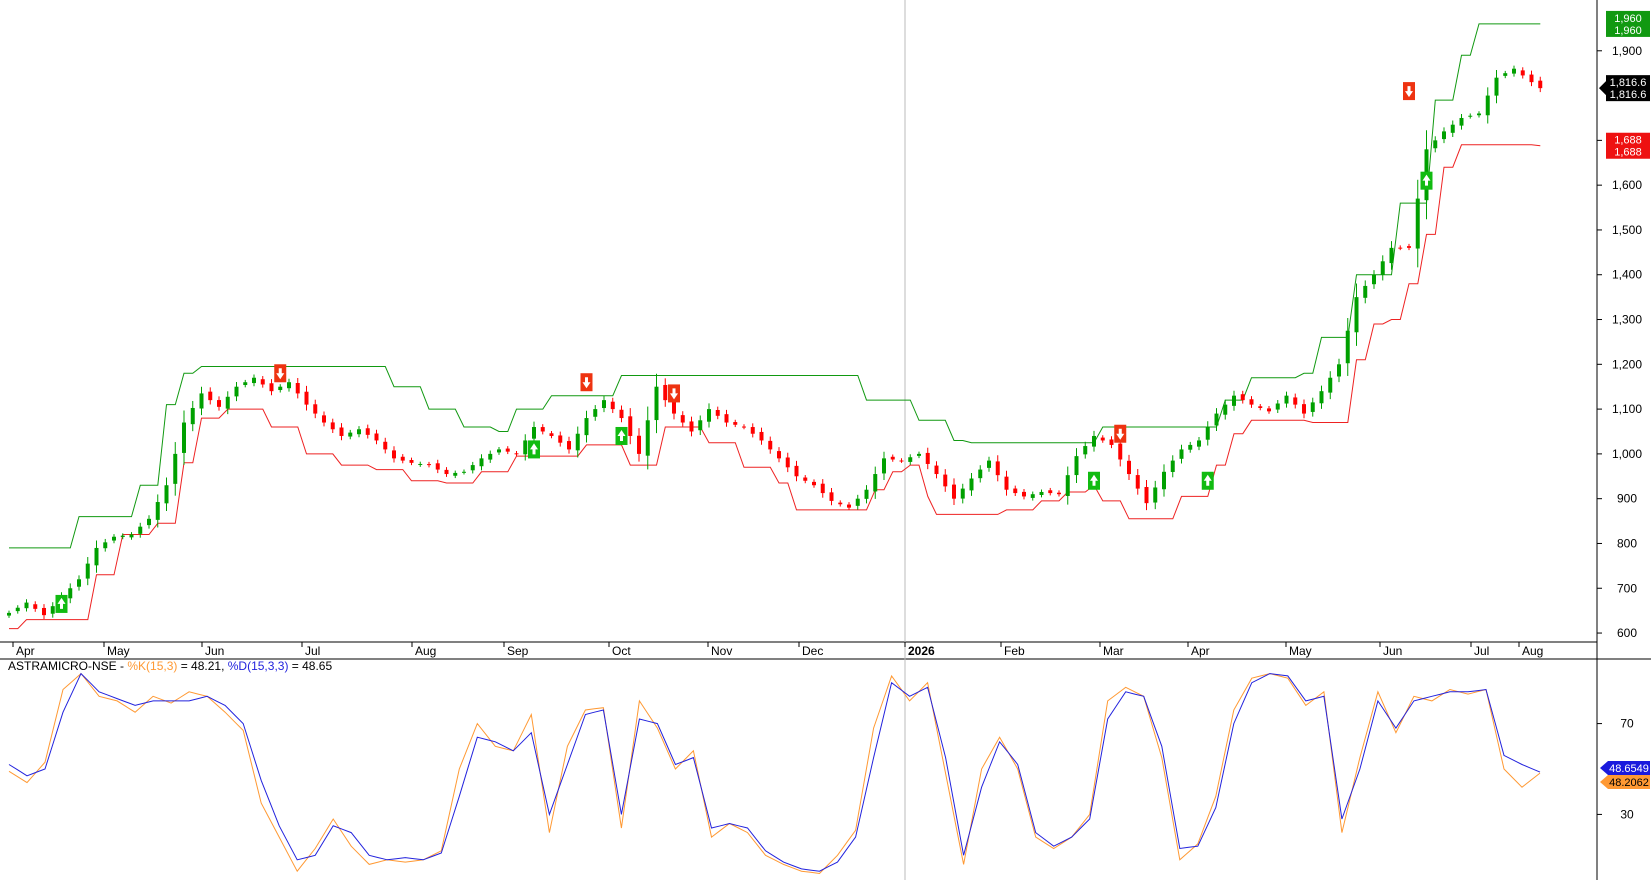 This screenshot has width=1651, height=885. I want to click on stoch-d-badge: 48.6549, so click(1625, 768).